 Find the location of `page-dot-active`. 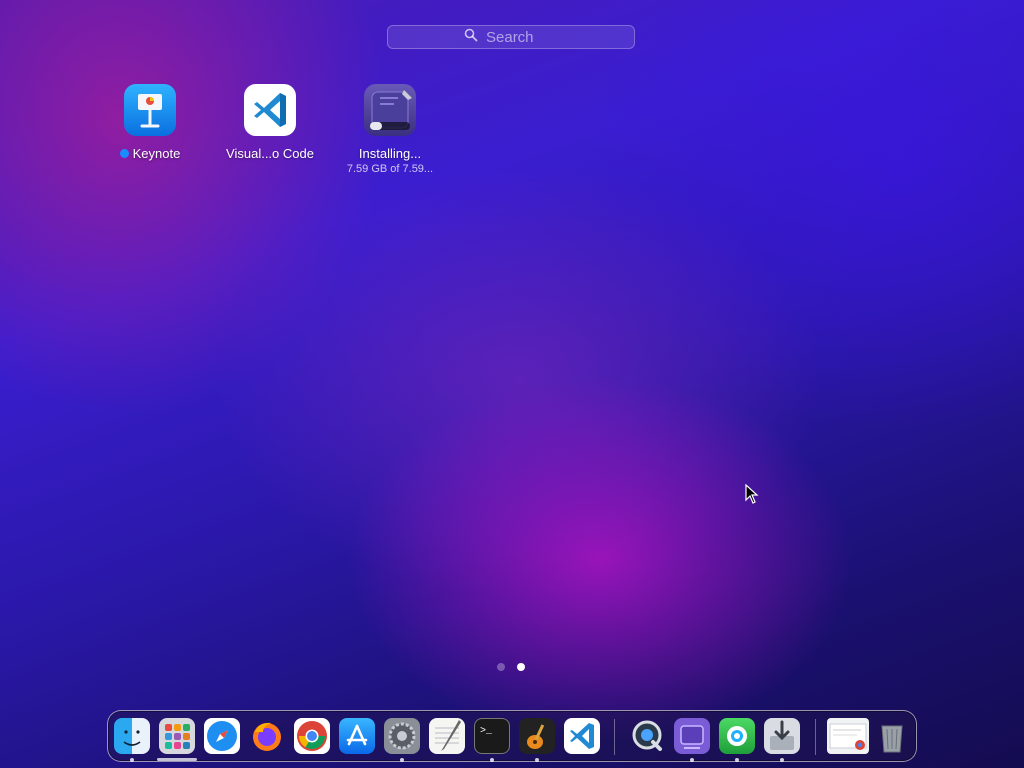

page-dot-active is located at coordinates (521, 667).